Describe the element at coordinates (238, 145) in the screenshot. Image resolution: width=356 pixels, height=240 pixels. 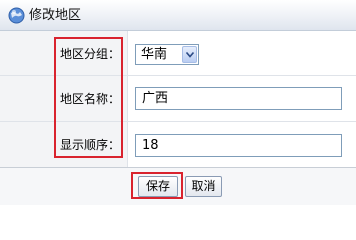
I see `display-order-input: 18` at that location.